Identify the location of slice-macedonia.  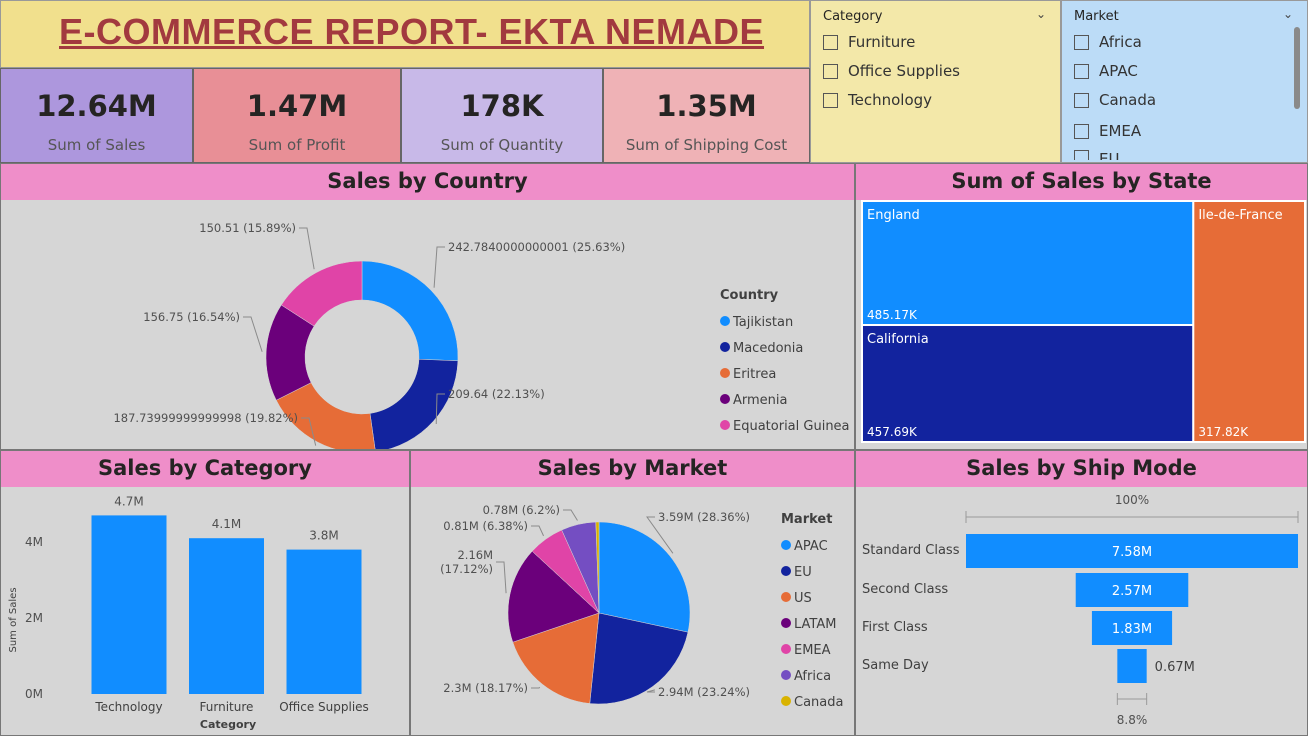
(414, 403).